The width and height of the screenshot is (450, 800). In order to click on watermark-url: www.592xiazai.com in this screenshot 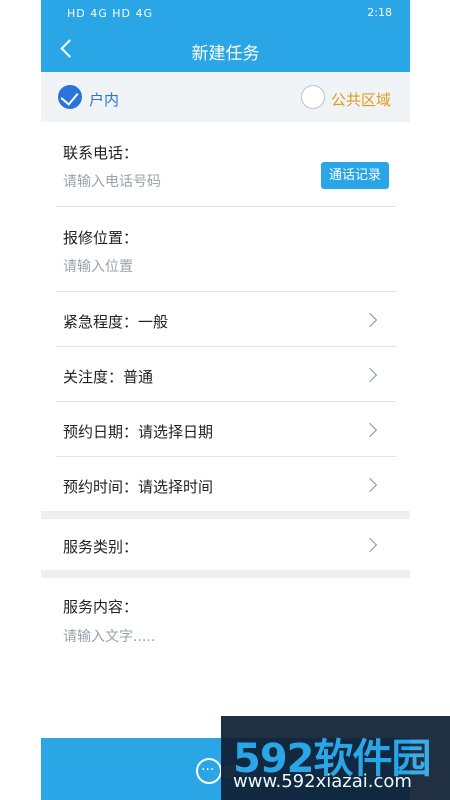, I will do `click(322, 781)`.